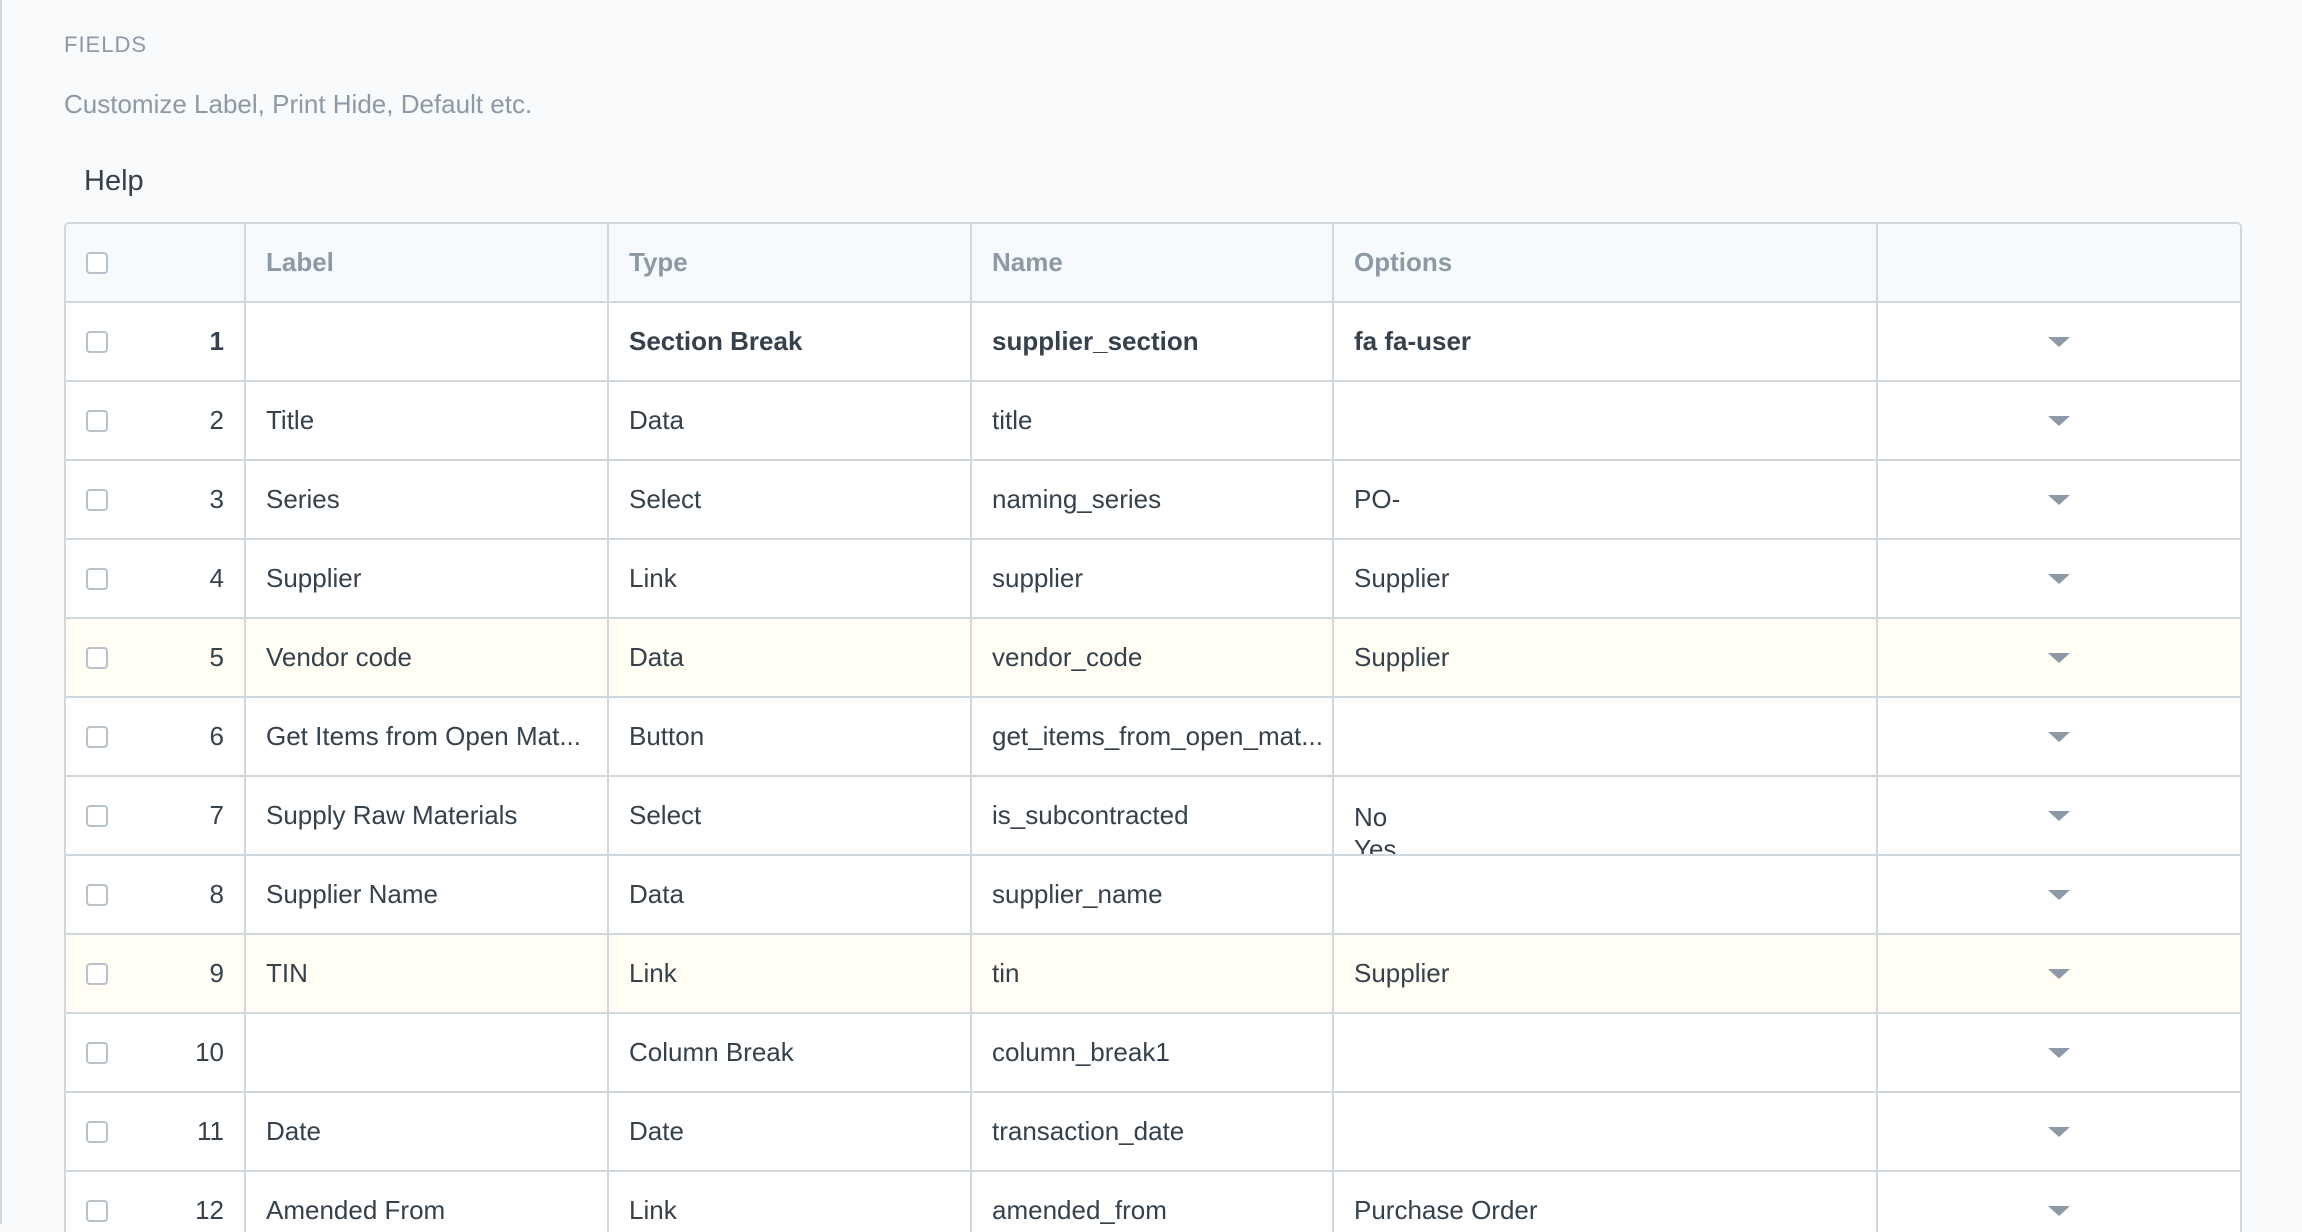  Describe the element at coordinates (1606, 815) in the screenshot. I see `cell-options: No Yes` at that location.